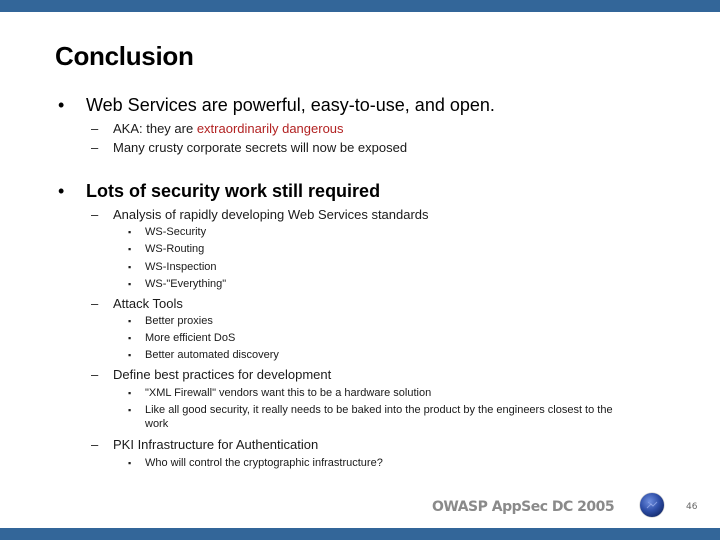 Image resolution: width=720 pixels, height=540 pixels. Describe the element at coordinates (216, 444) in the screenshot. I see `sub-bullet-text: PKI Infrastructure for Authentication` at that location.